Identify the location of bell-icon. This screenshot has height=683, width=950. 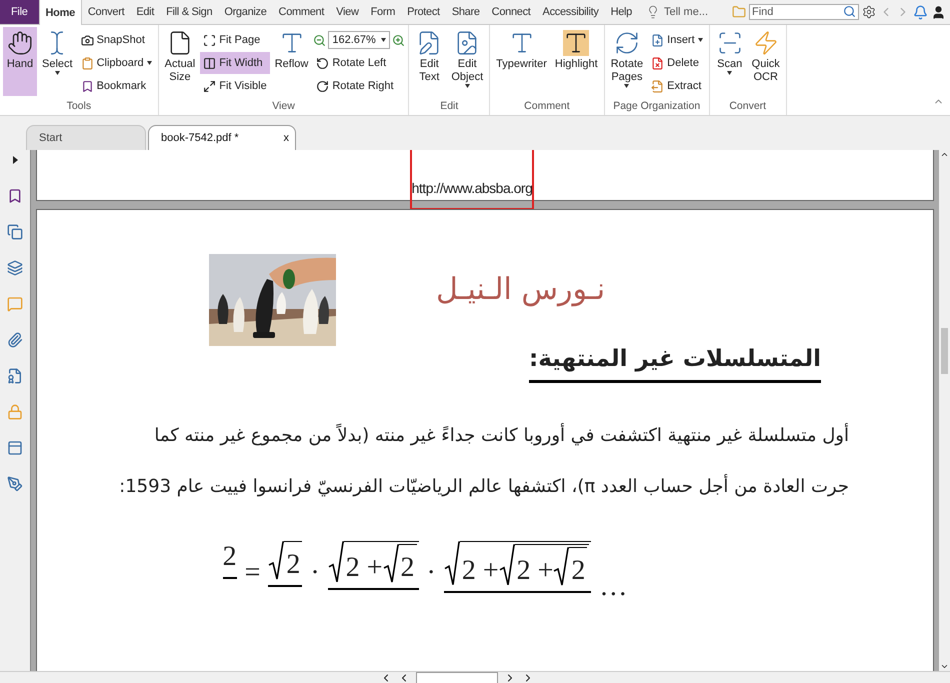
(920, 12).